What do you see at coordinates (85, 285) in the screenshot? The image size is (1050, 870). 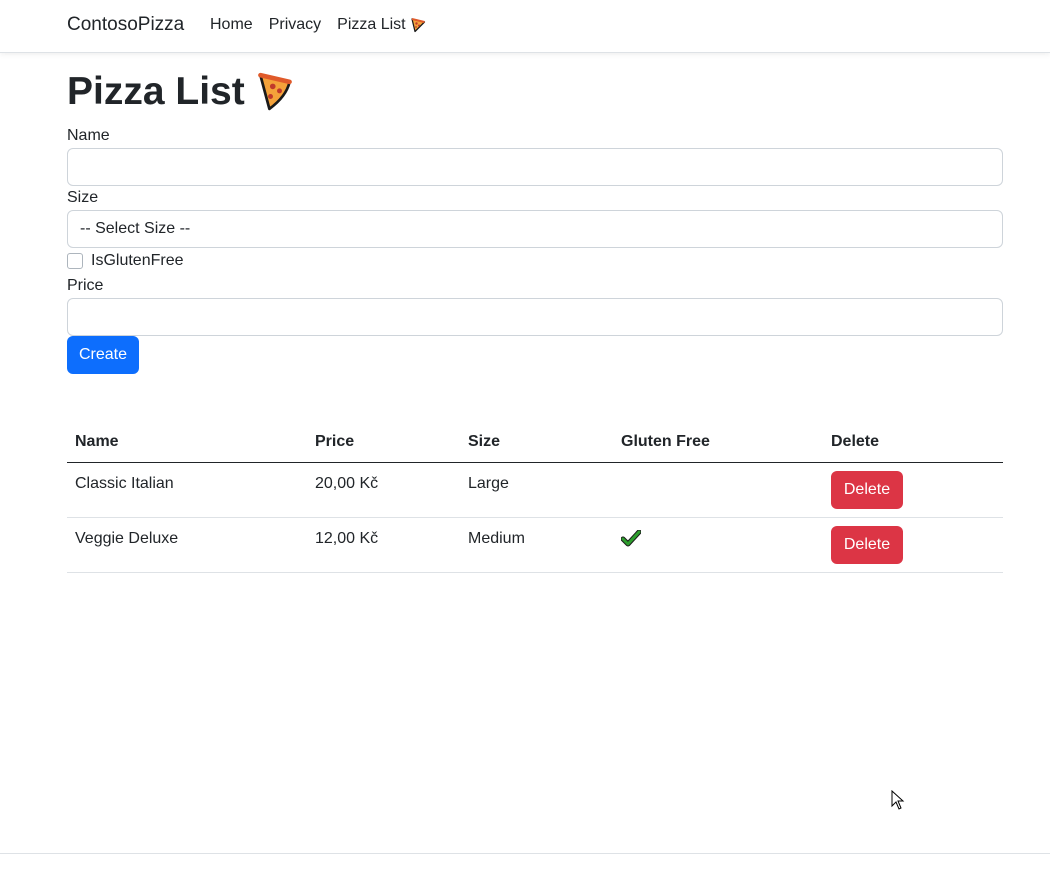 I see `price-label: Price` at bounding box center [85, 285].